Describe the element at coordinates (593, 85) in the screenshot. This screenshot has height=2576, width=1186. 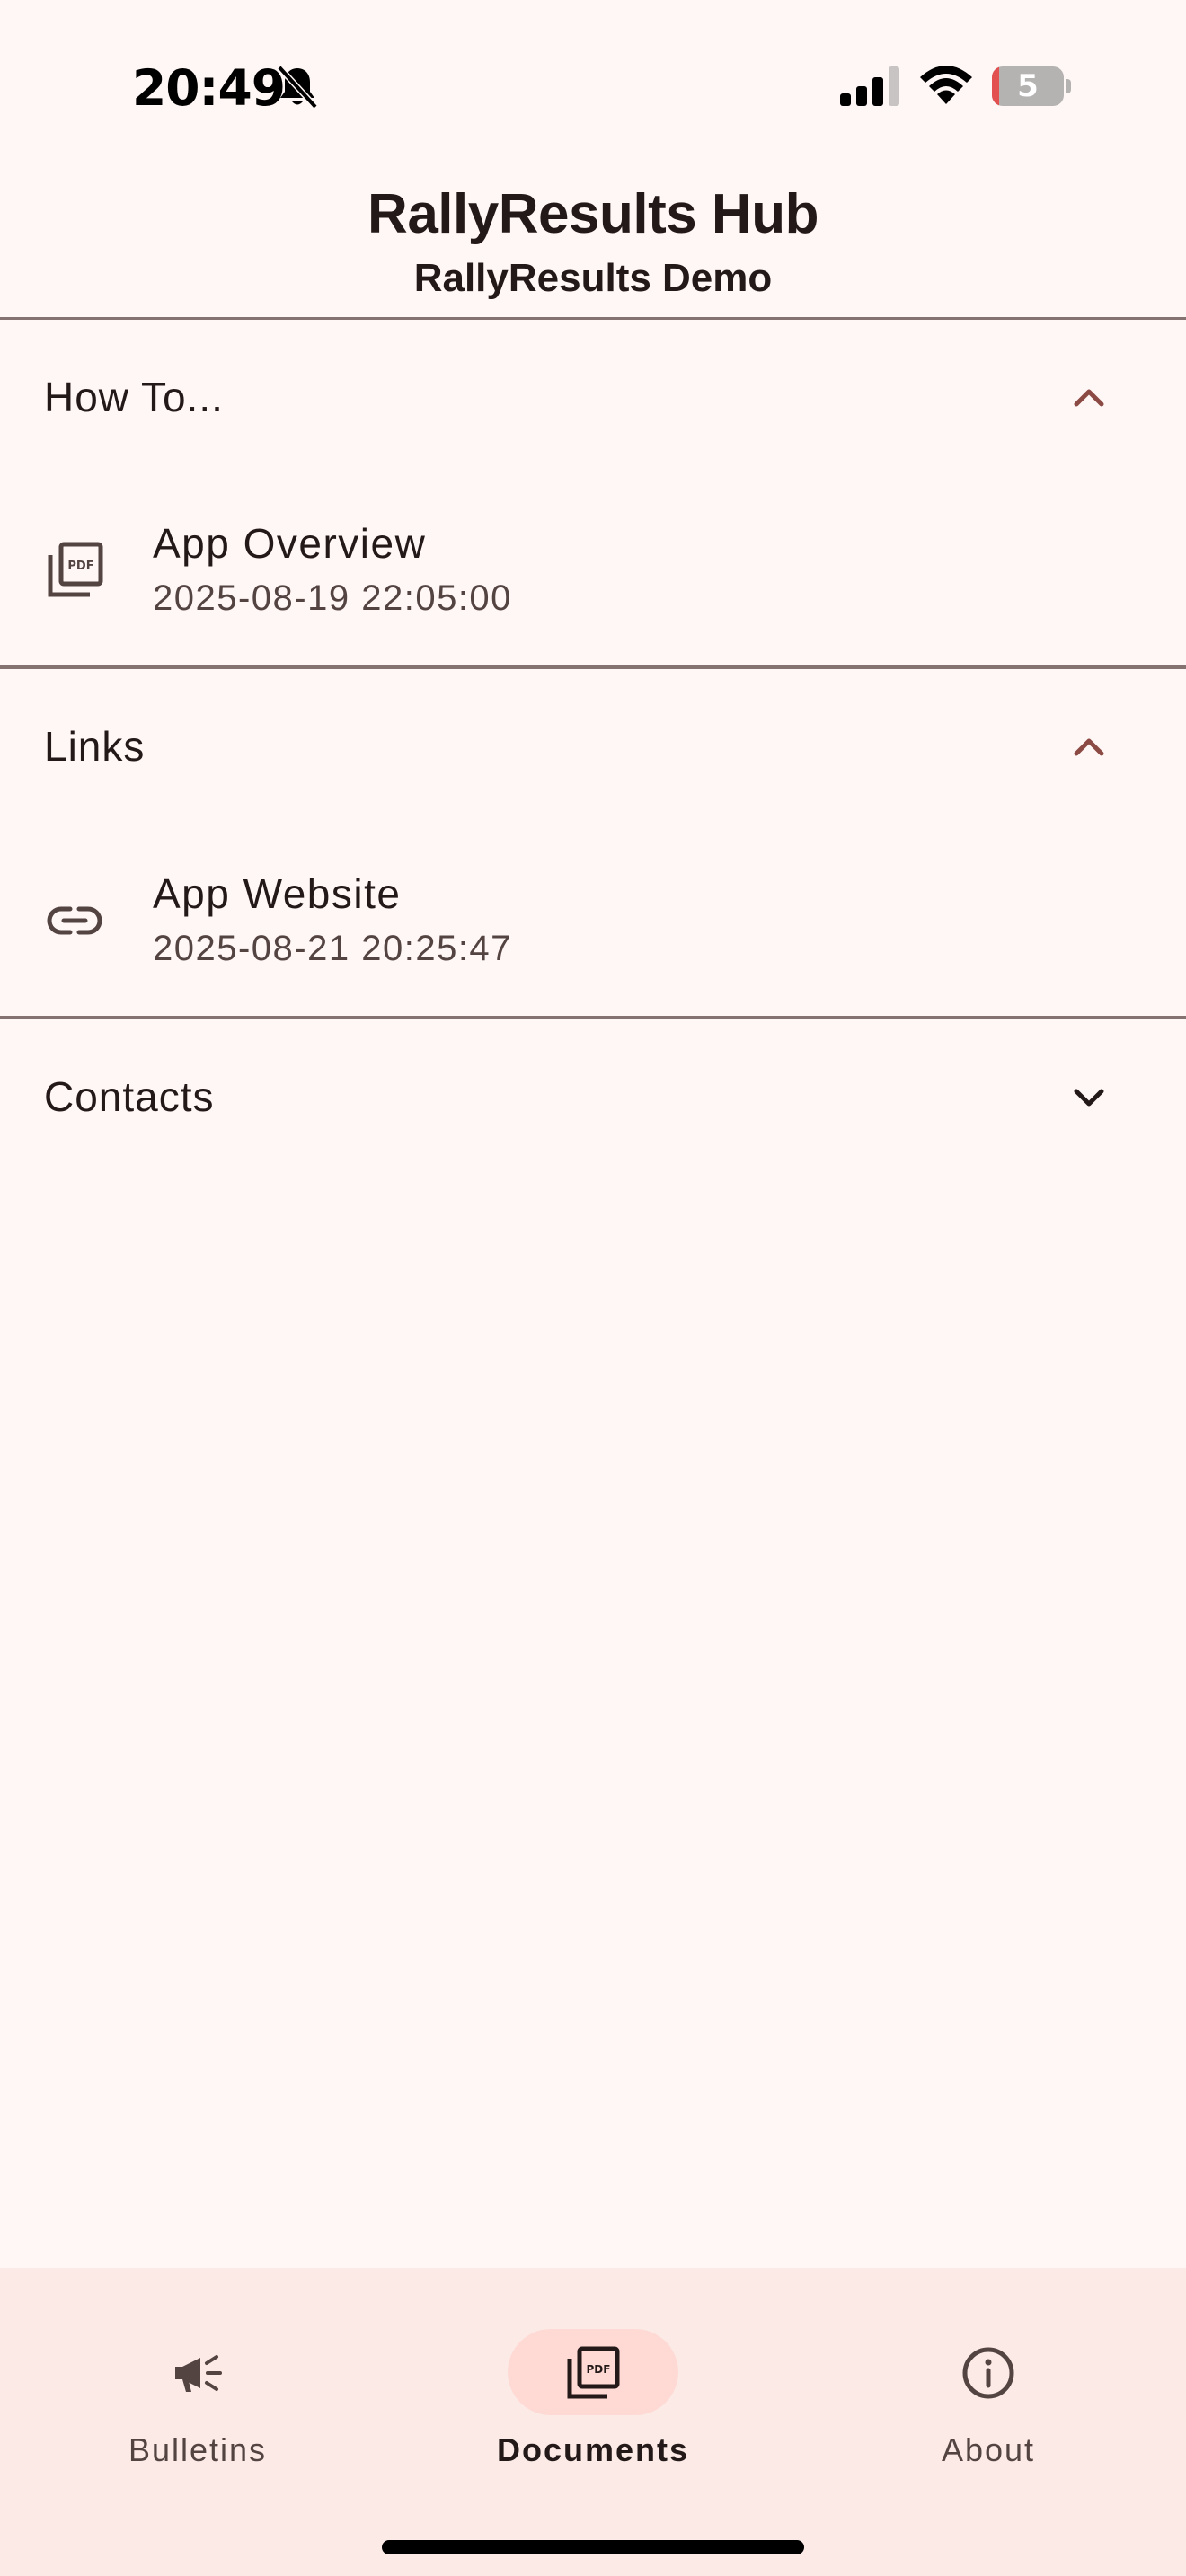
I see `status-bar: 20:49 5` at that location.